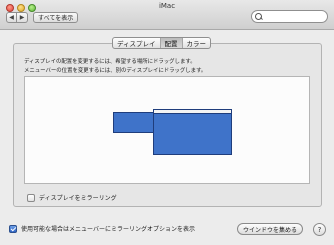 The height and width of the screenshot is (245, 334). Describe the element at coordinates (270, 229) in the screenshot. I see `gather-windows-button: ウインドウを集める` at that location.